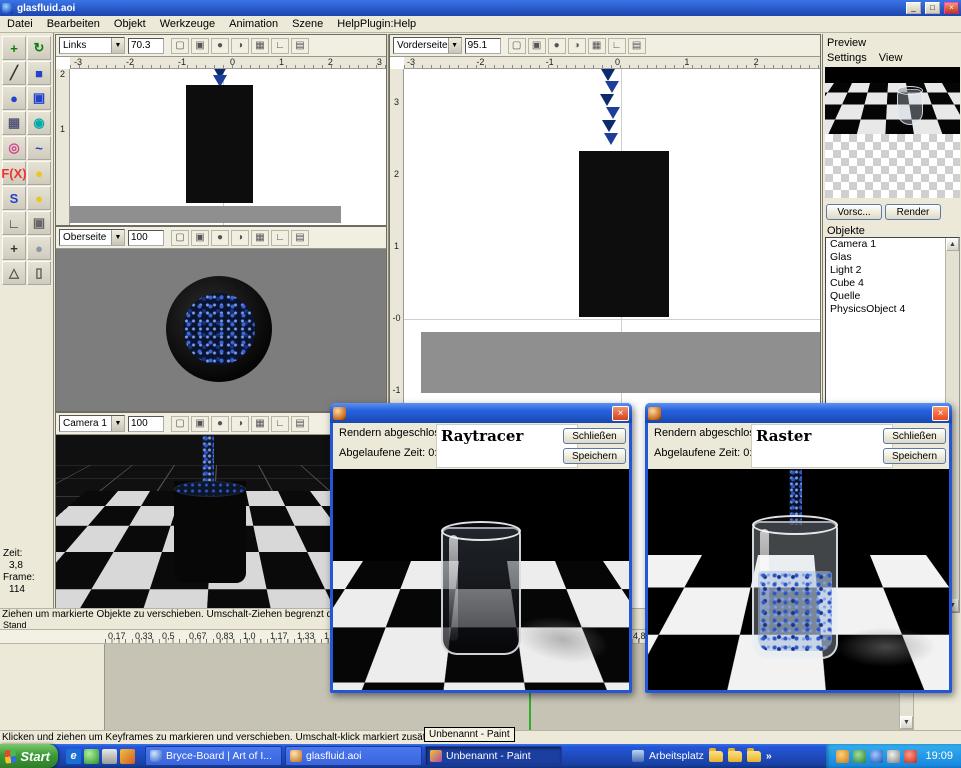 This screenshot has height=768, width=961. Describe the element at coordinates (307, 24) in the screenshot. I see `menu-item: Szene` at that location.